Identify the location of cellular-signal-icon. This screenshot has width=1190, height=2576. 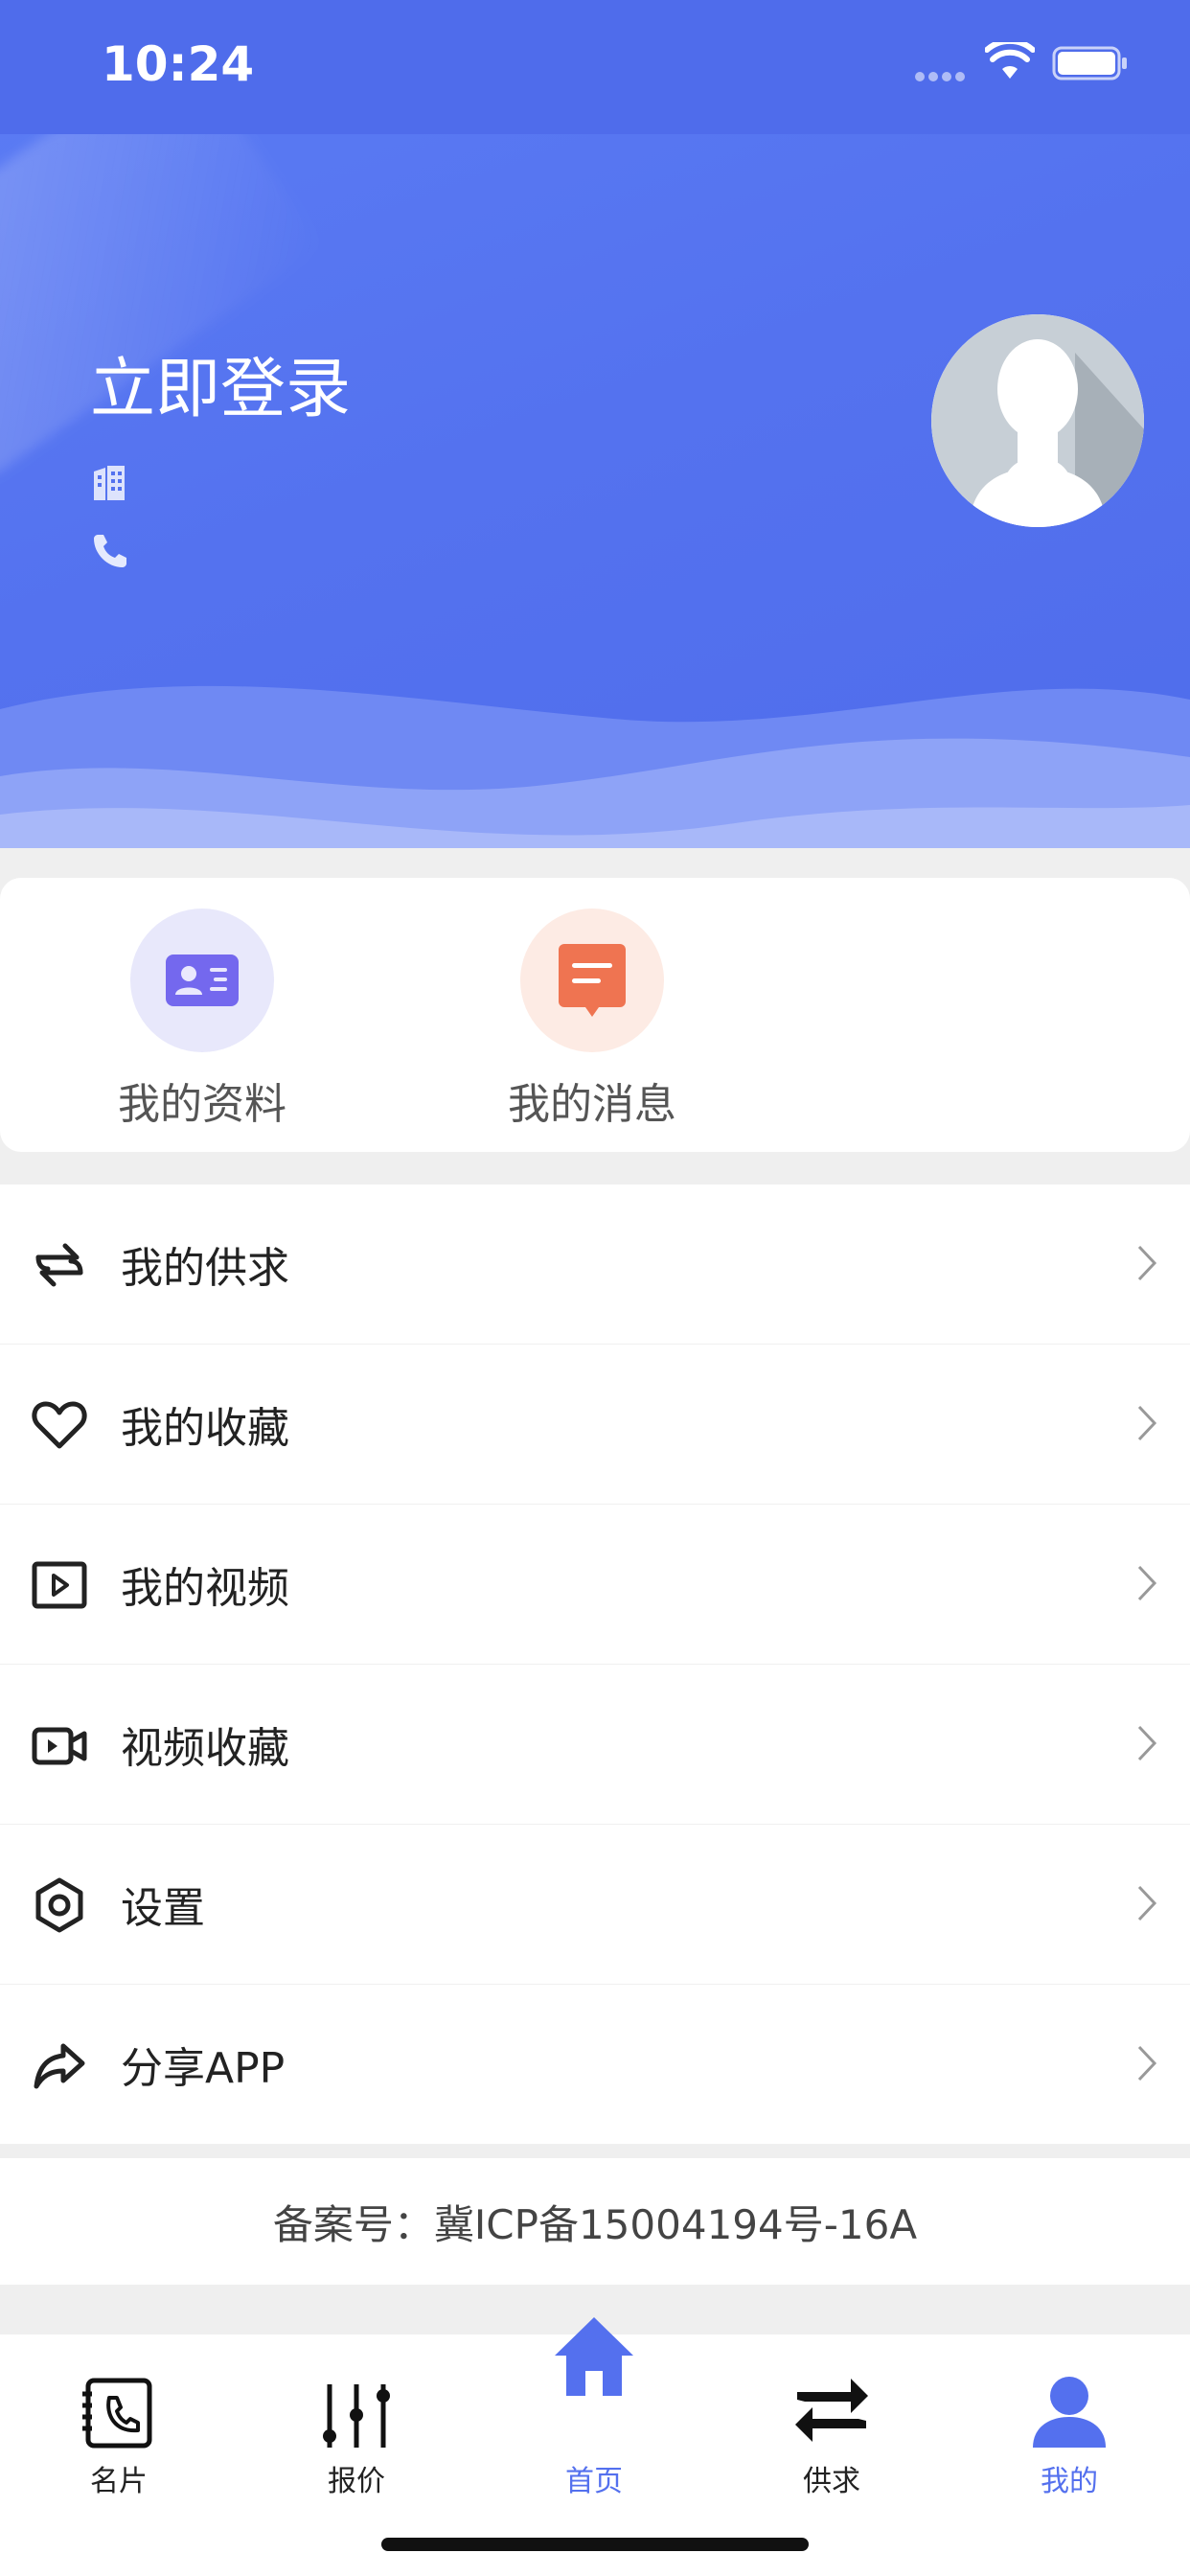
(944, 74).